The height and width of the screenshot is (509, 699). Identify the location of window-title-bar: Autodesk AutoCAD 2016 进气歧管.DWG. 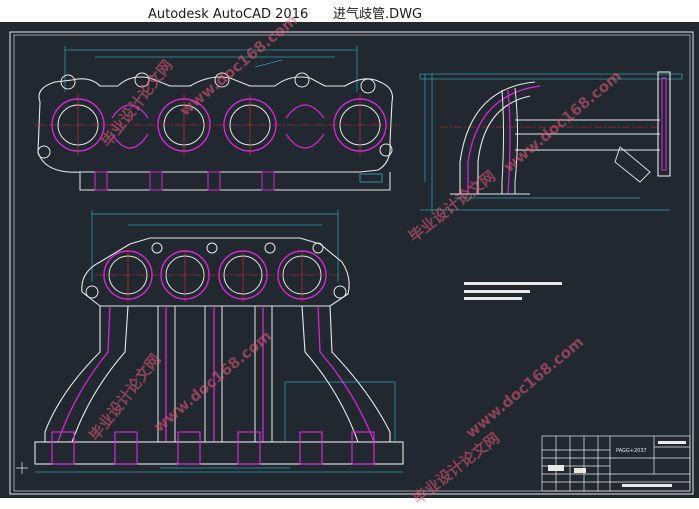
(349, 11).